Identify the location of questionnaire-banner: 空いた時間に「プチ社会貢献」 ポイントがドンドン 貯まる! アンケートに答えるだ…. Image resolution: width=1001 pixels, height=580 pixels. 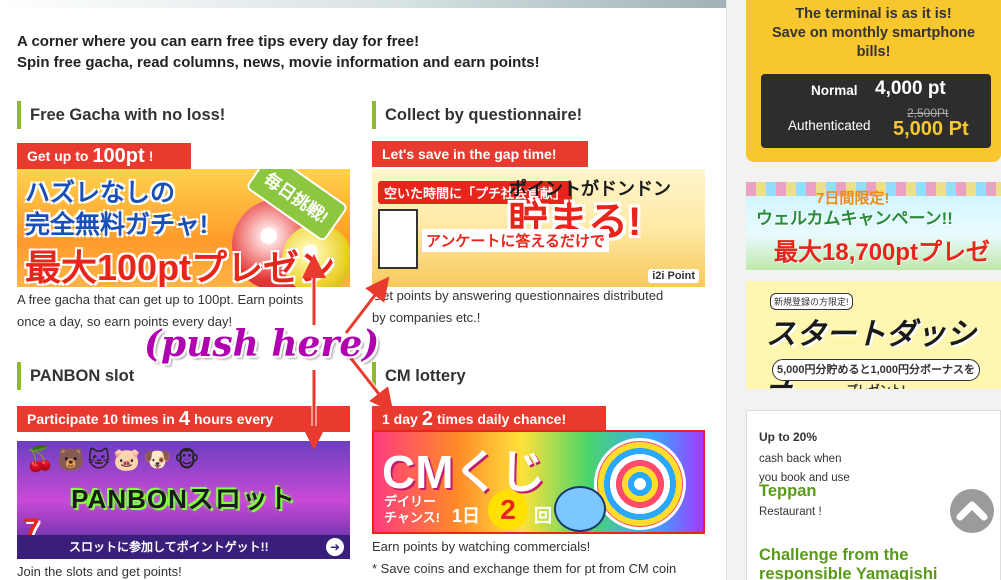
(538, 228).